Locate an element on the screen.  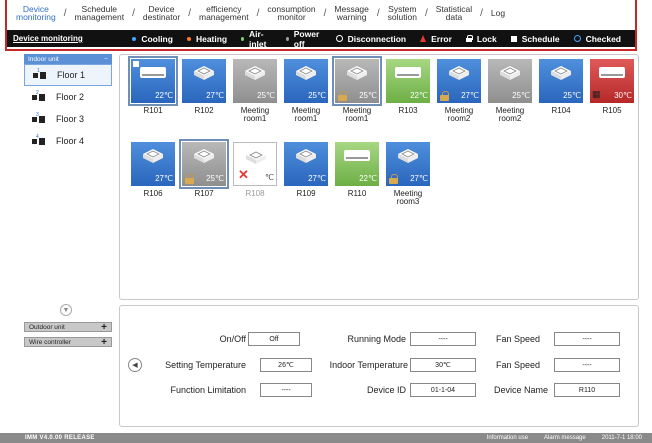
legend-label: Air-inlet is located at coordinates (257, 38).